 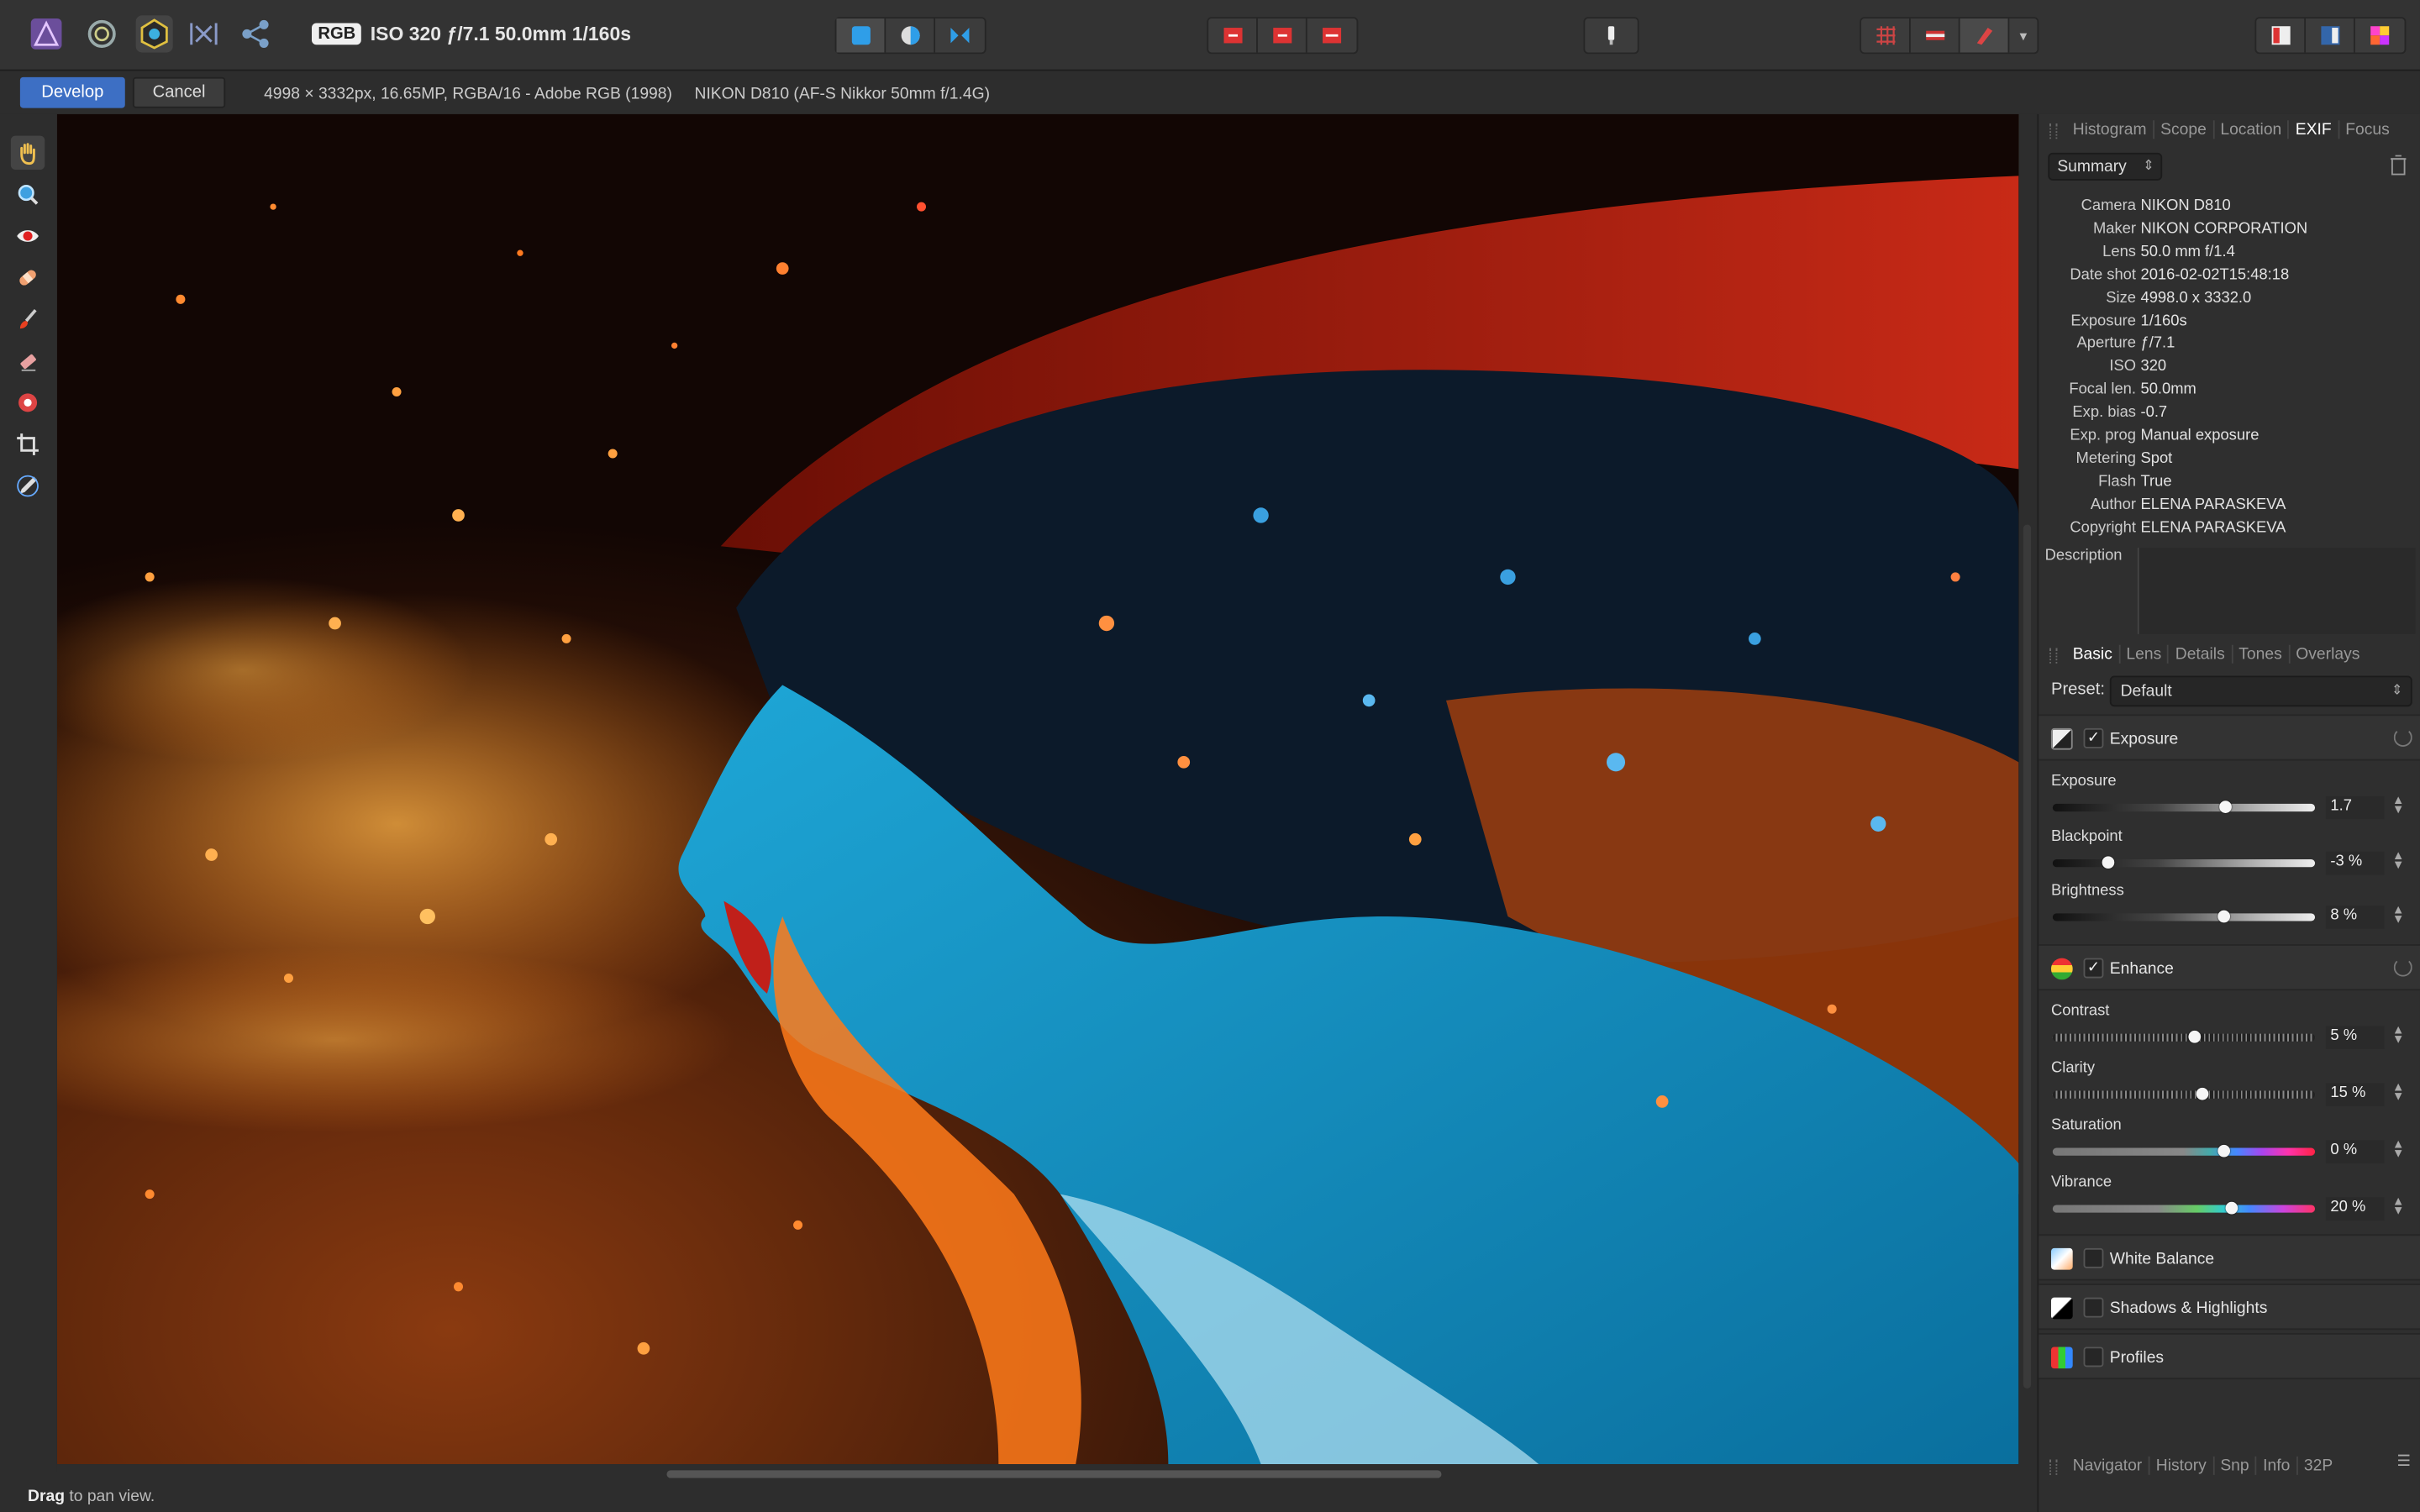 I want to click on overlay-dropdown: ▼, so click(x=2023, y=35).